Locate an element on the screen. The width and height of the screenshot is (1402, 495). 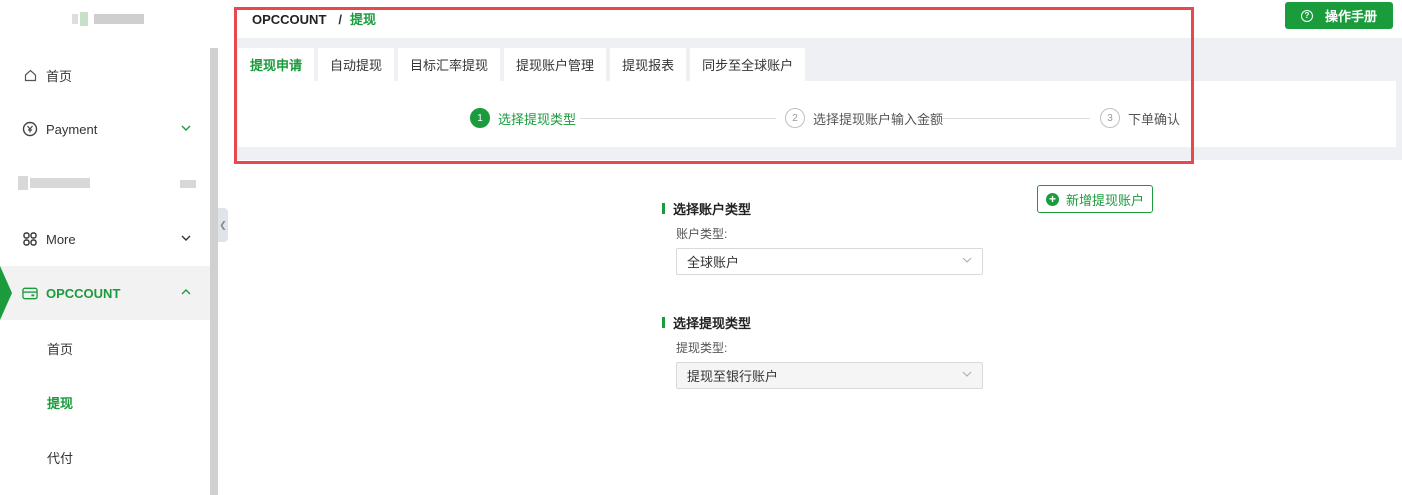
sidebar-collapse-toggle: ❮ is located at coordinates (223, 225).